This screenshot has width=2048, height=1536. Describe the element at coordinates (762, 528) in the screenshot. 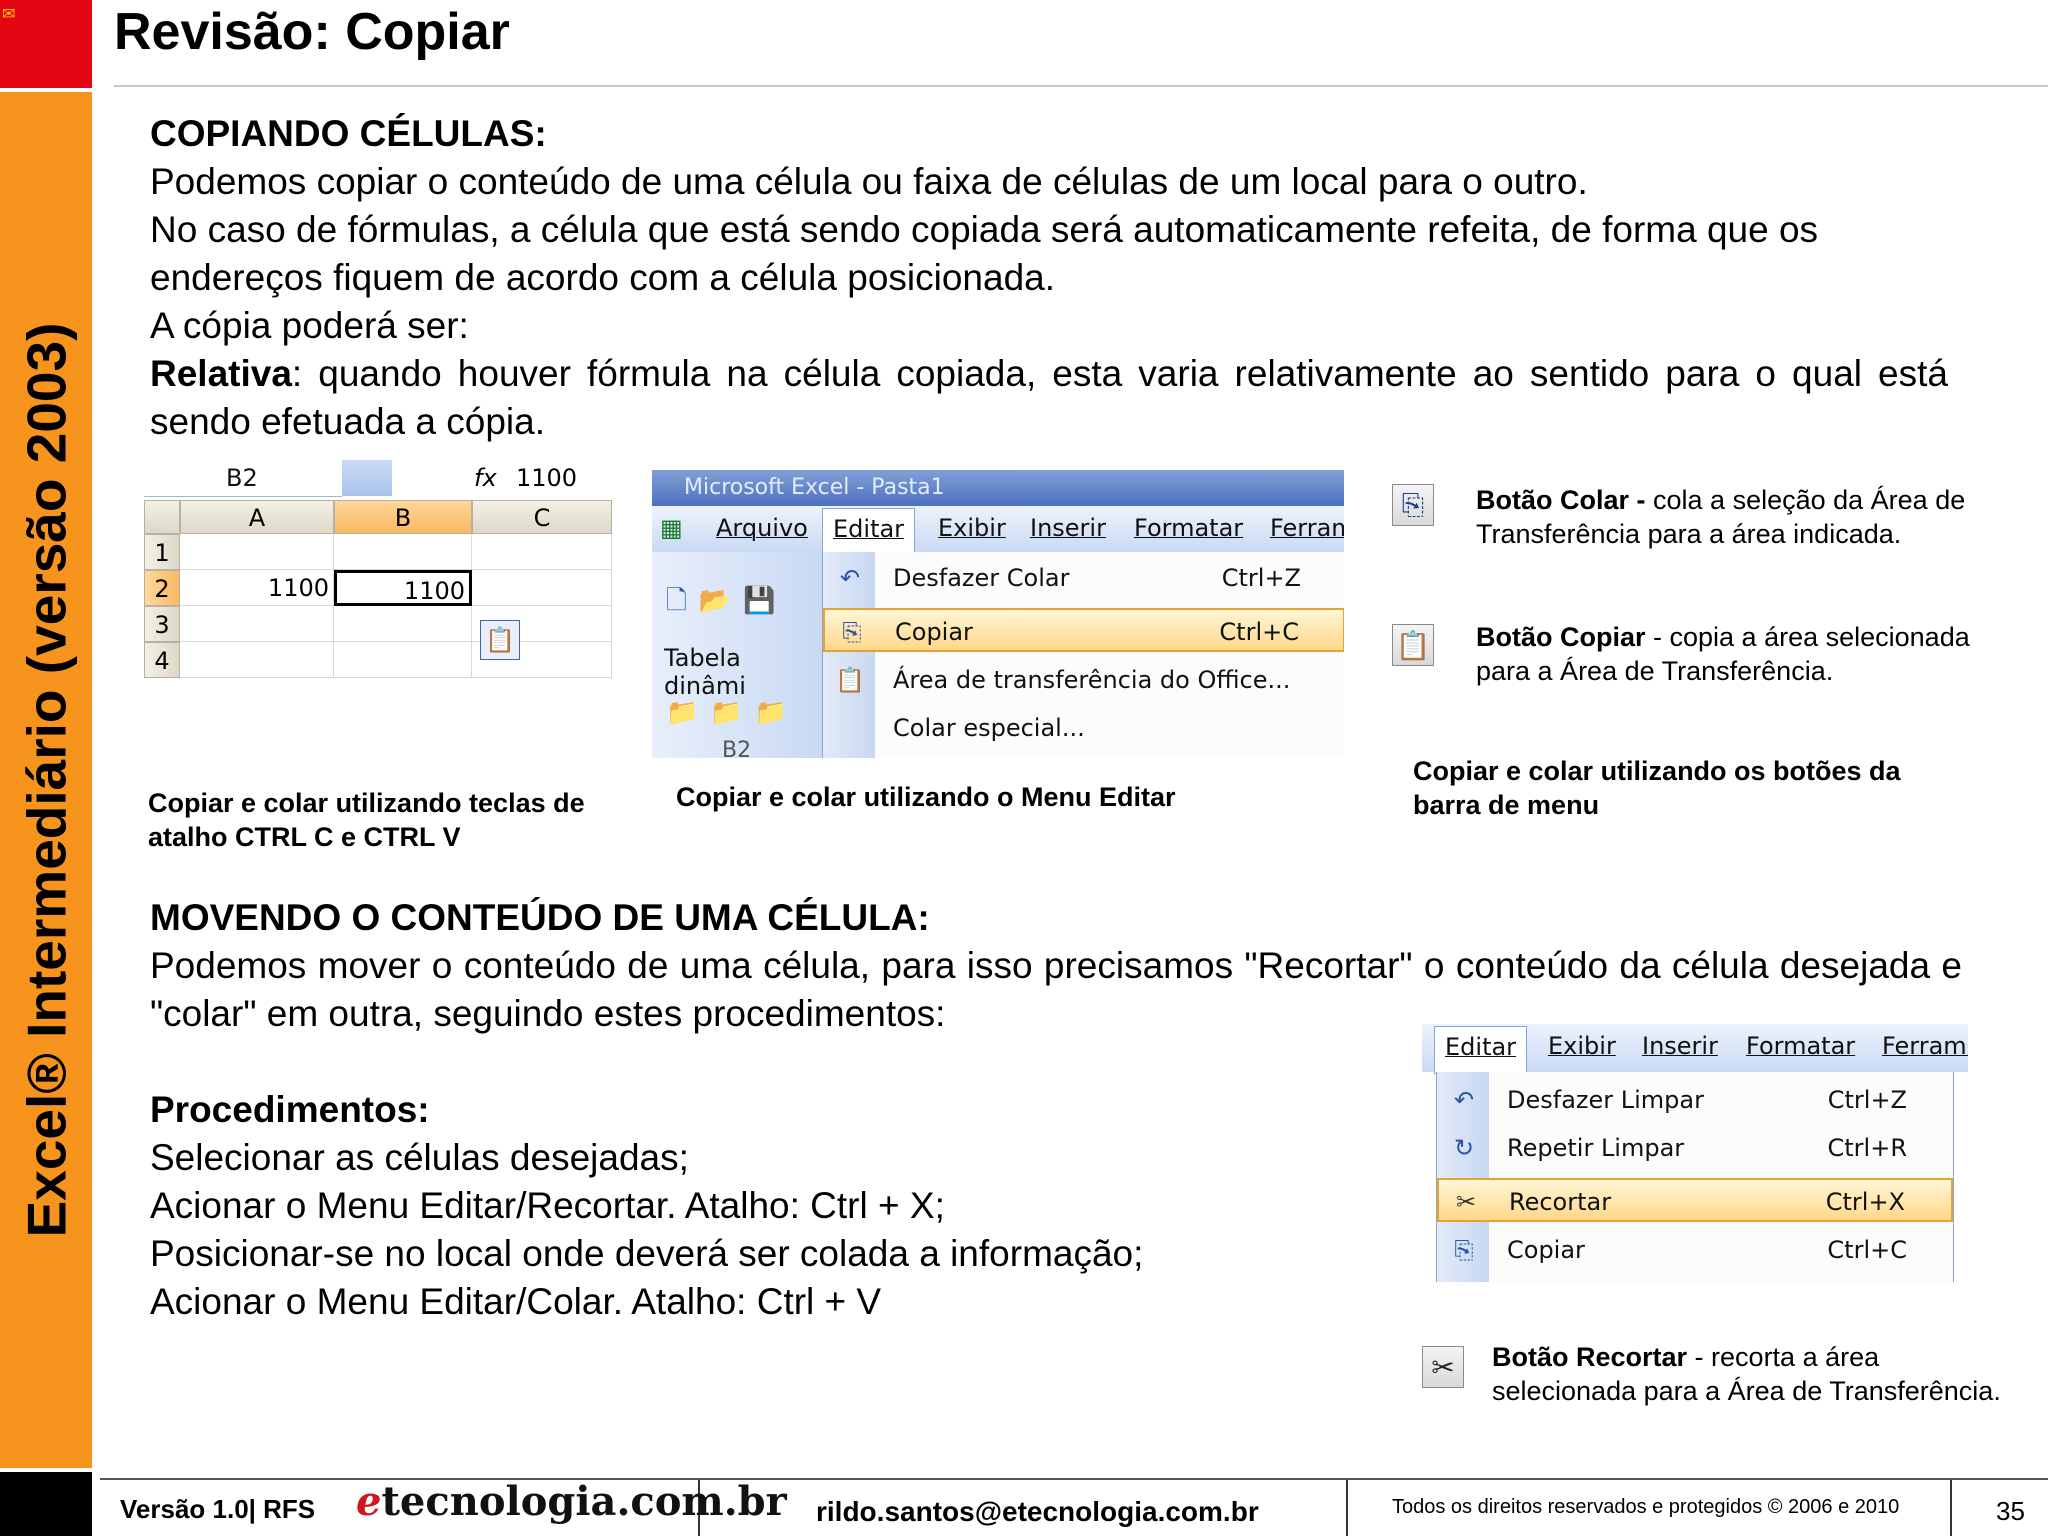

I see `menu-arquivo: Arquivo` at that location.